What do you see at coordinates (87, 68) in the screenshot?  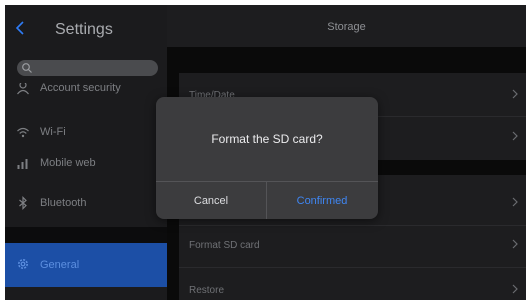 I see `search-input` at bounding box center [87, 68].